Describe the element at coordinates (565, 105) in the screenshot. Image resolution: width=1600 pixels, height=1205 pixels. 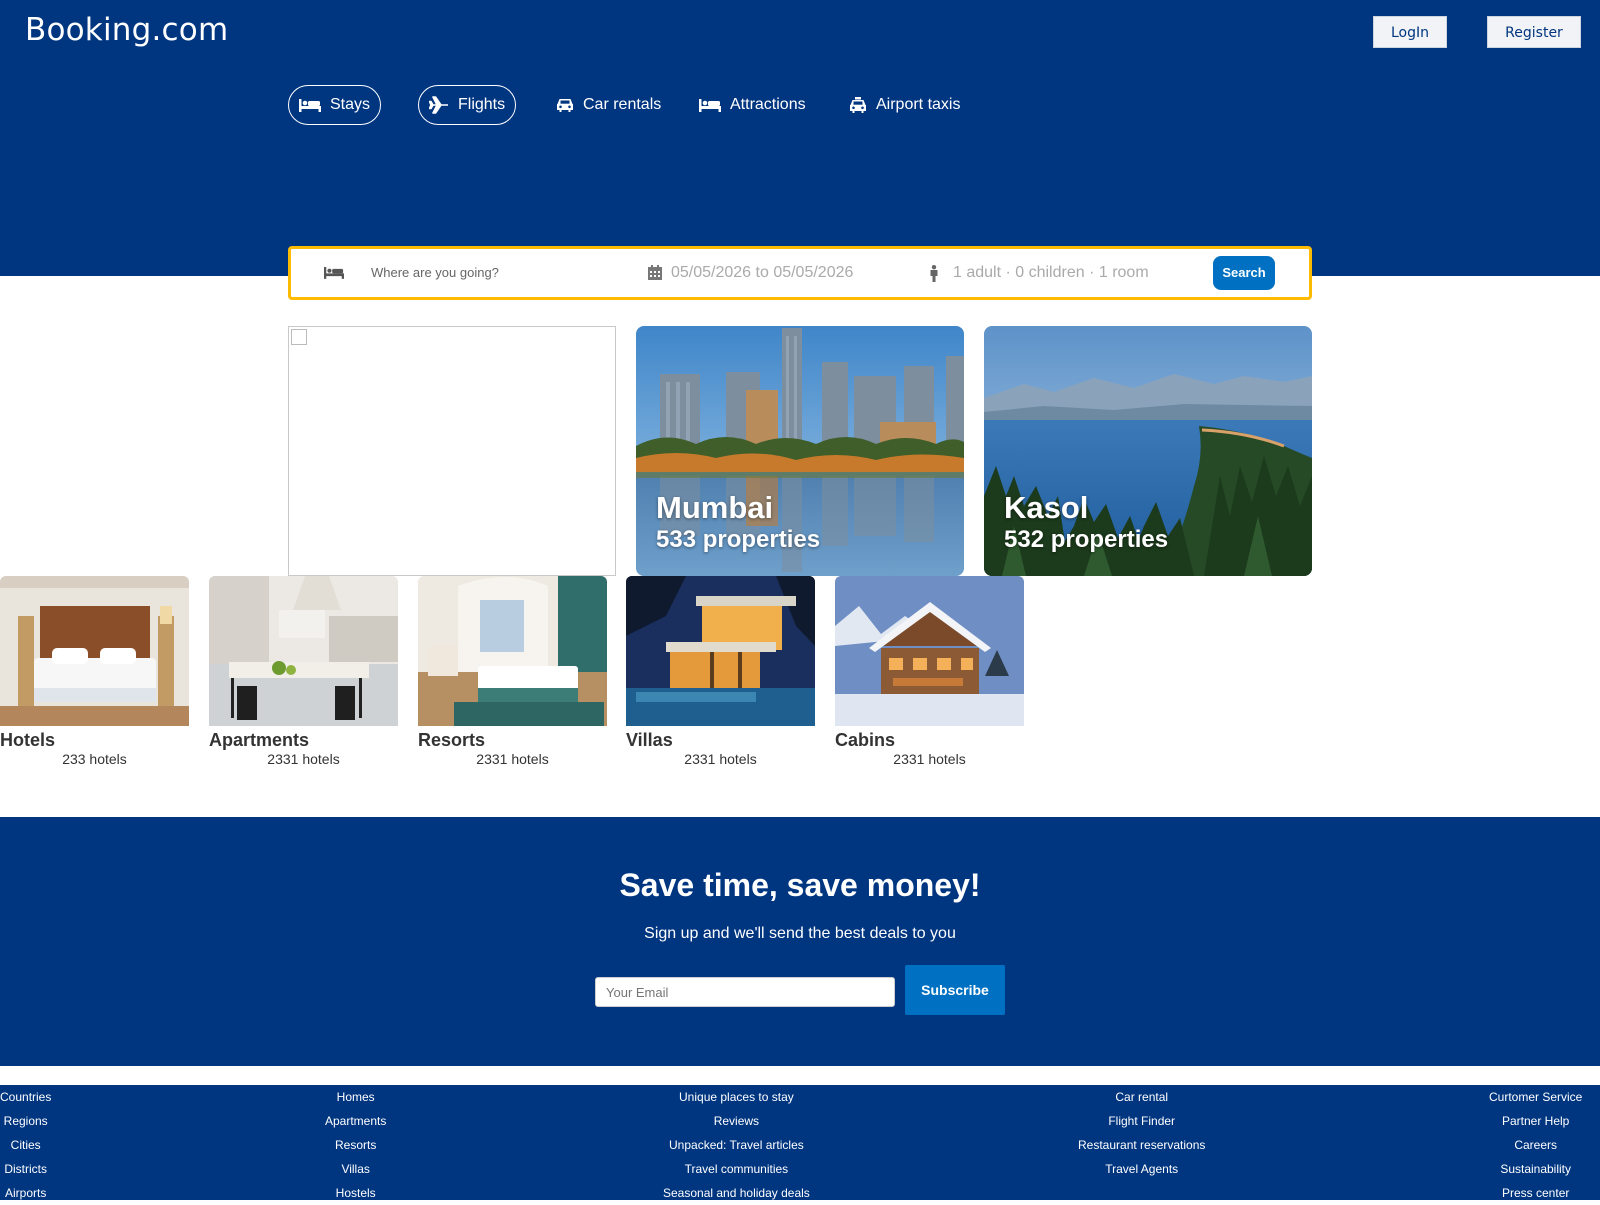
I see `car-icon` at that location.